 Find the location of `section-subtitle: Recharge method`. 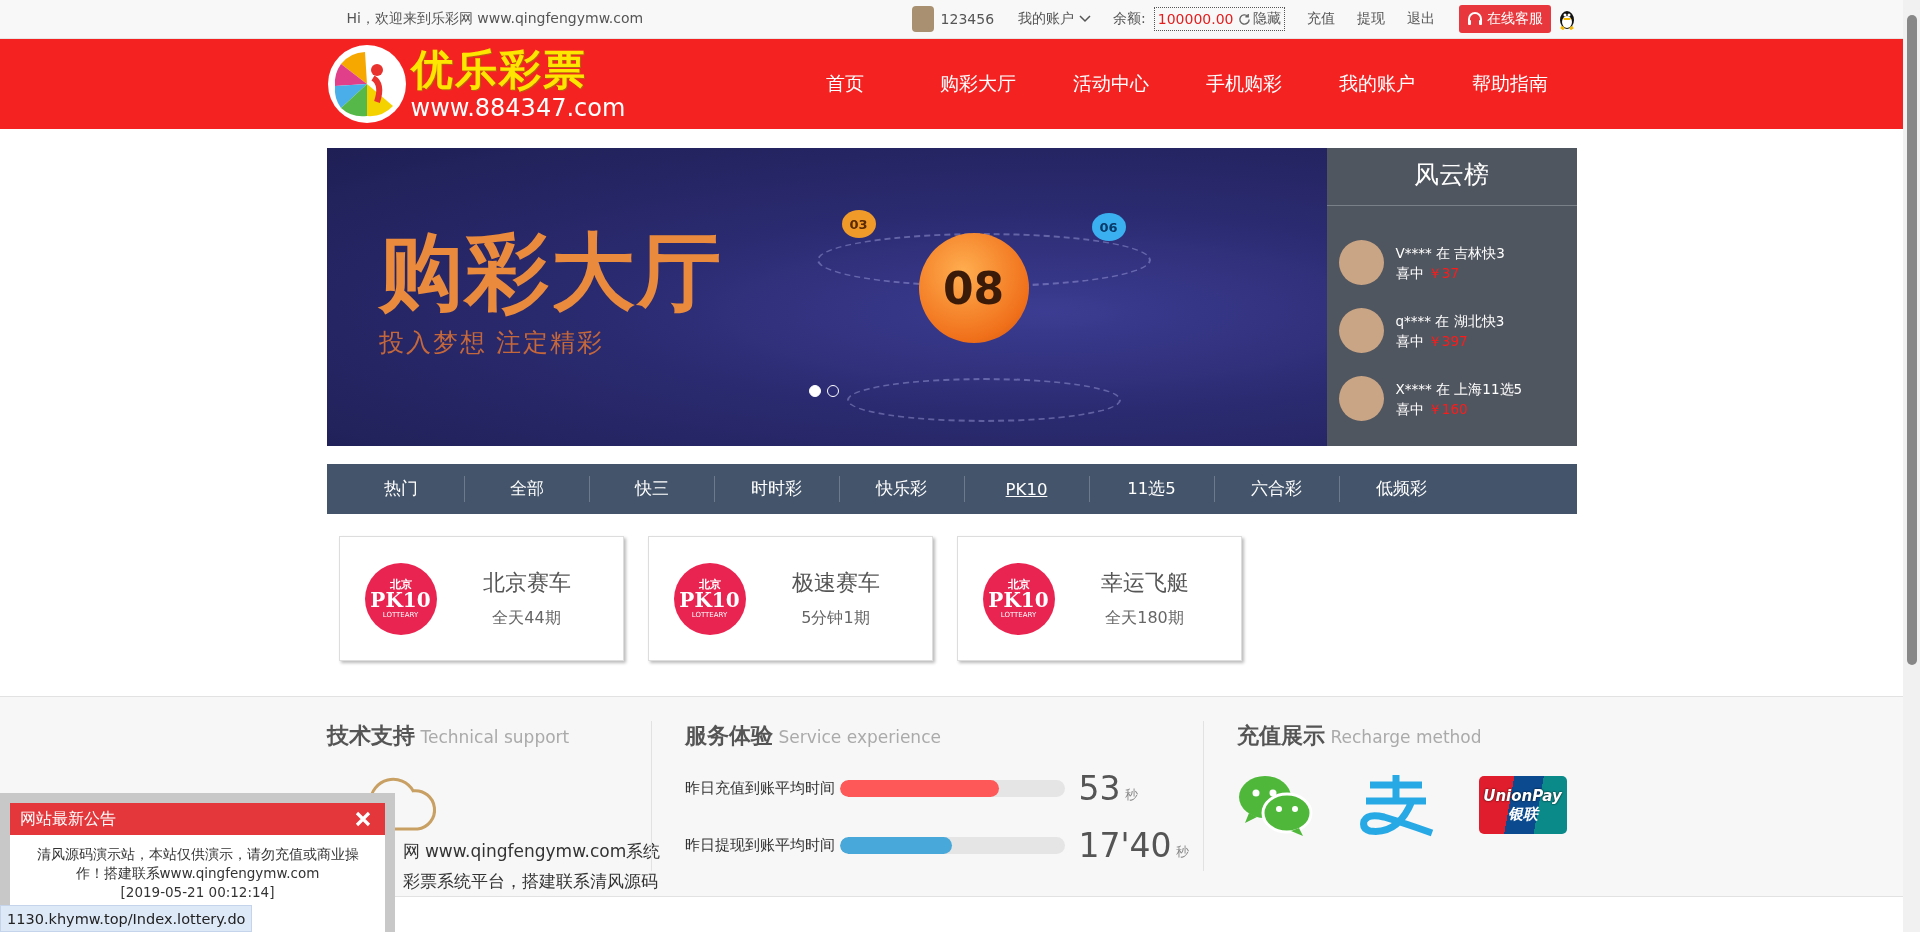

section-subtitle: Recharge method is located at coordinates (1406, 737).